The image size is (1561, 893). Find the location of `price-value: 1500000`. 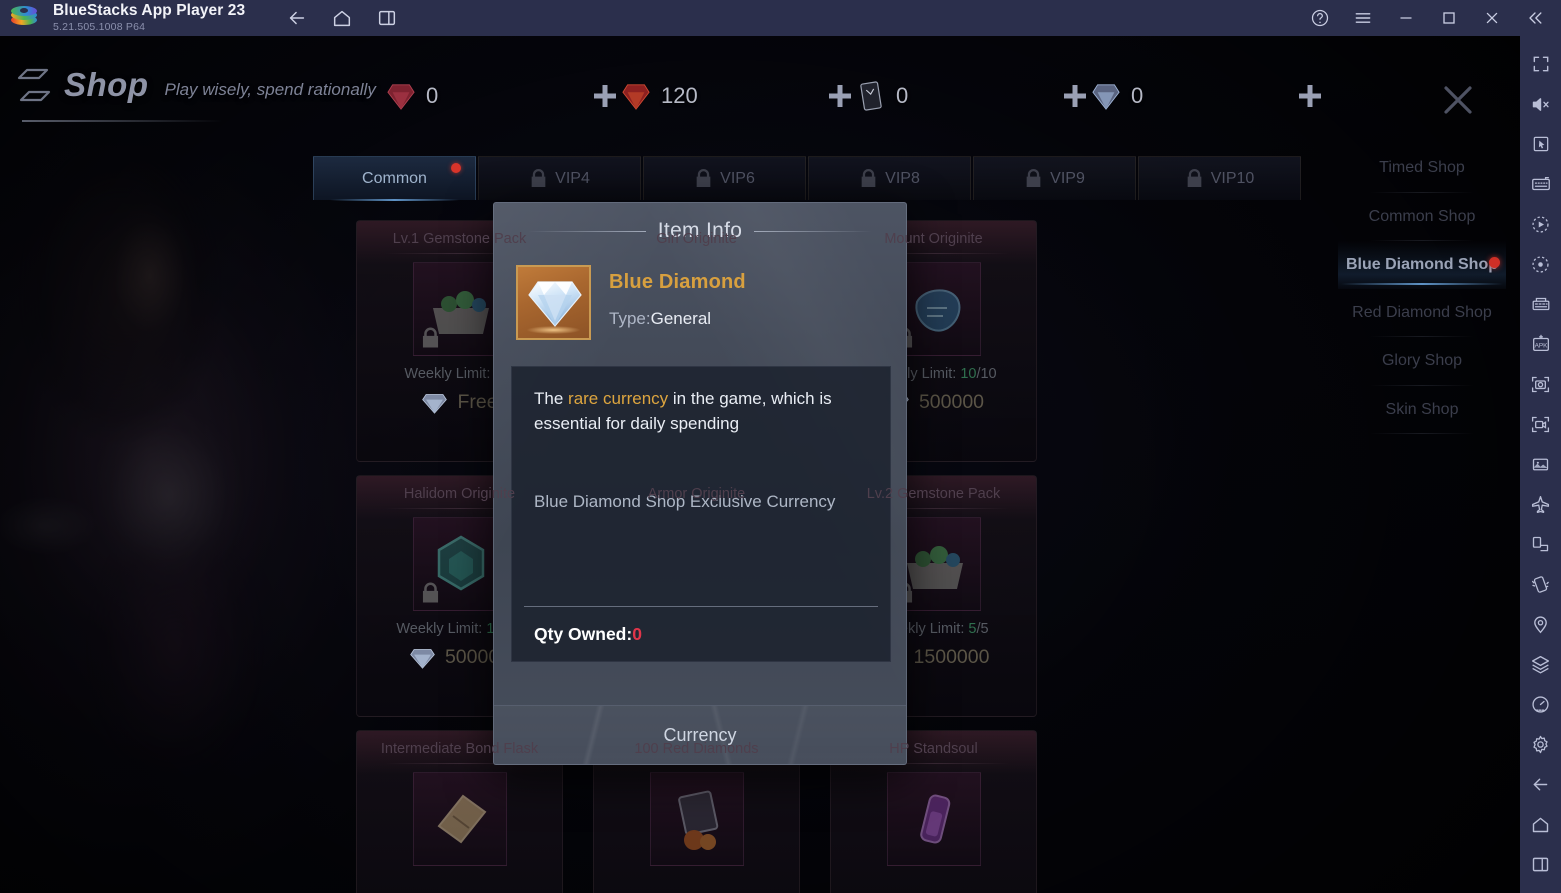

price-value: 1500000 is located at coordinates (951, 657).